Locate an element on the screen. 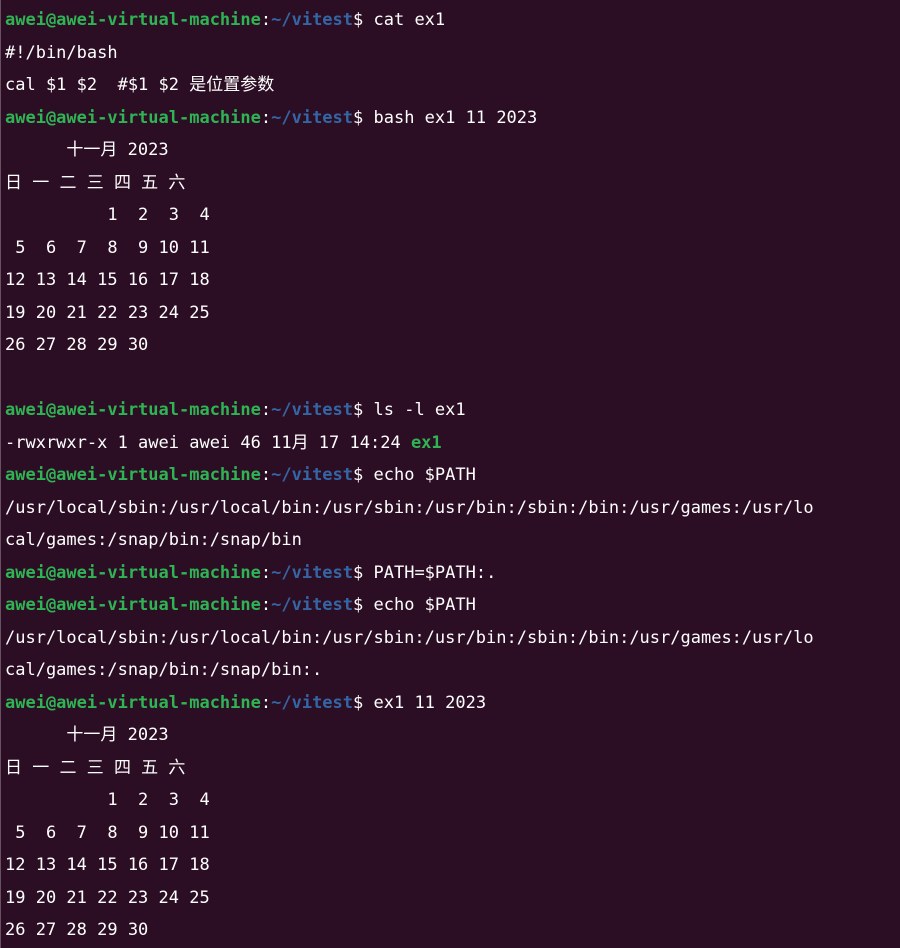  window-edge is located at coordinates (0, 474).